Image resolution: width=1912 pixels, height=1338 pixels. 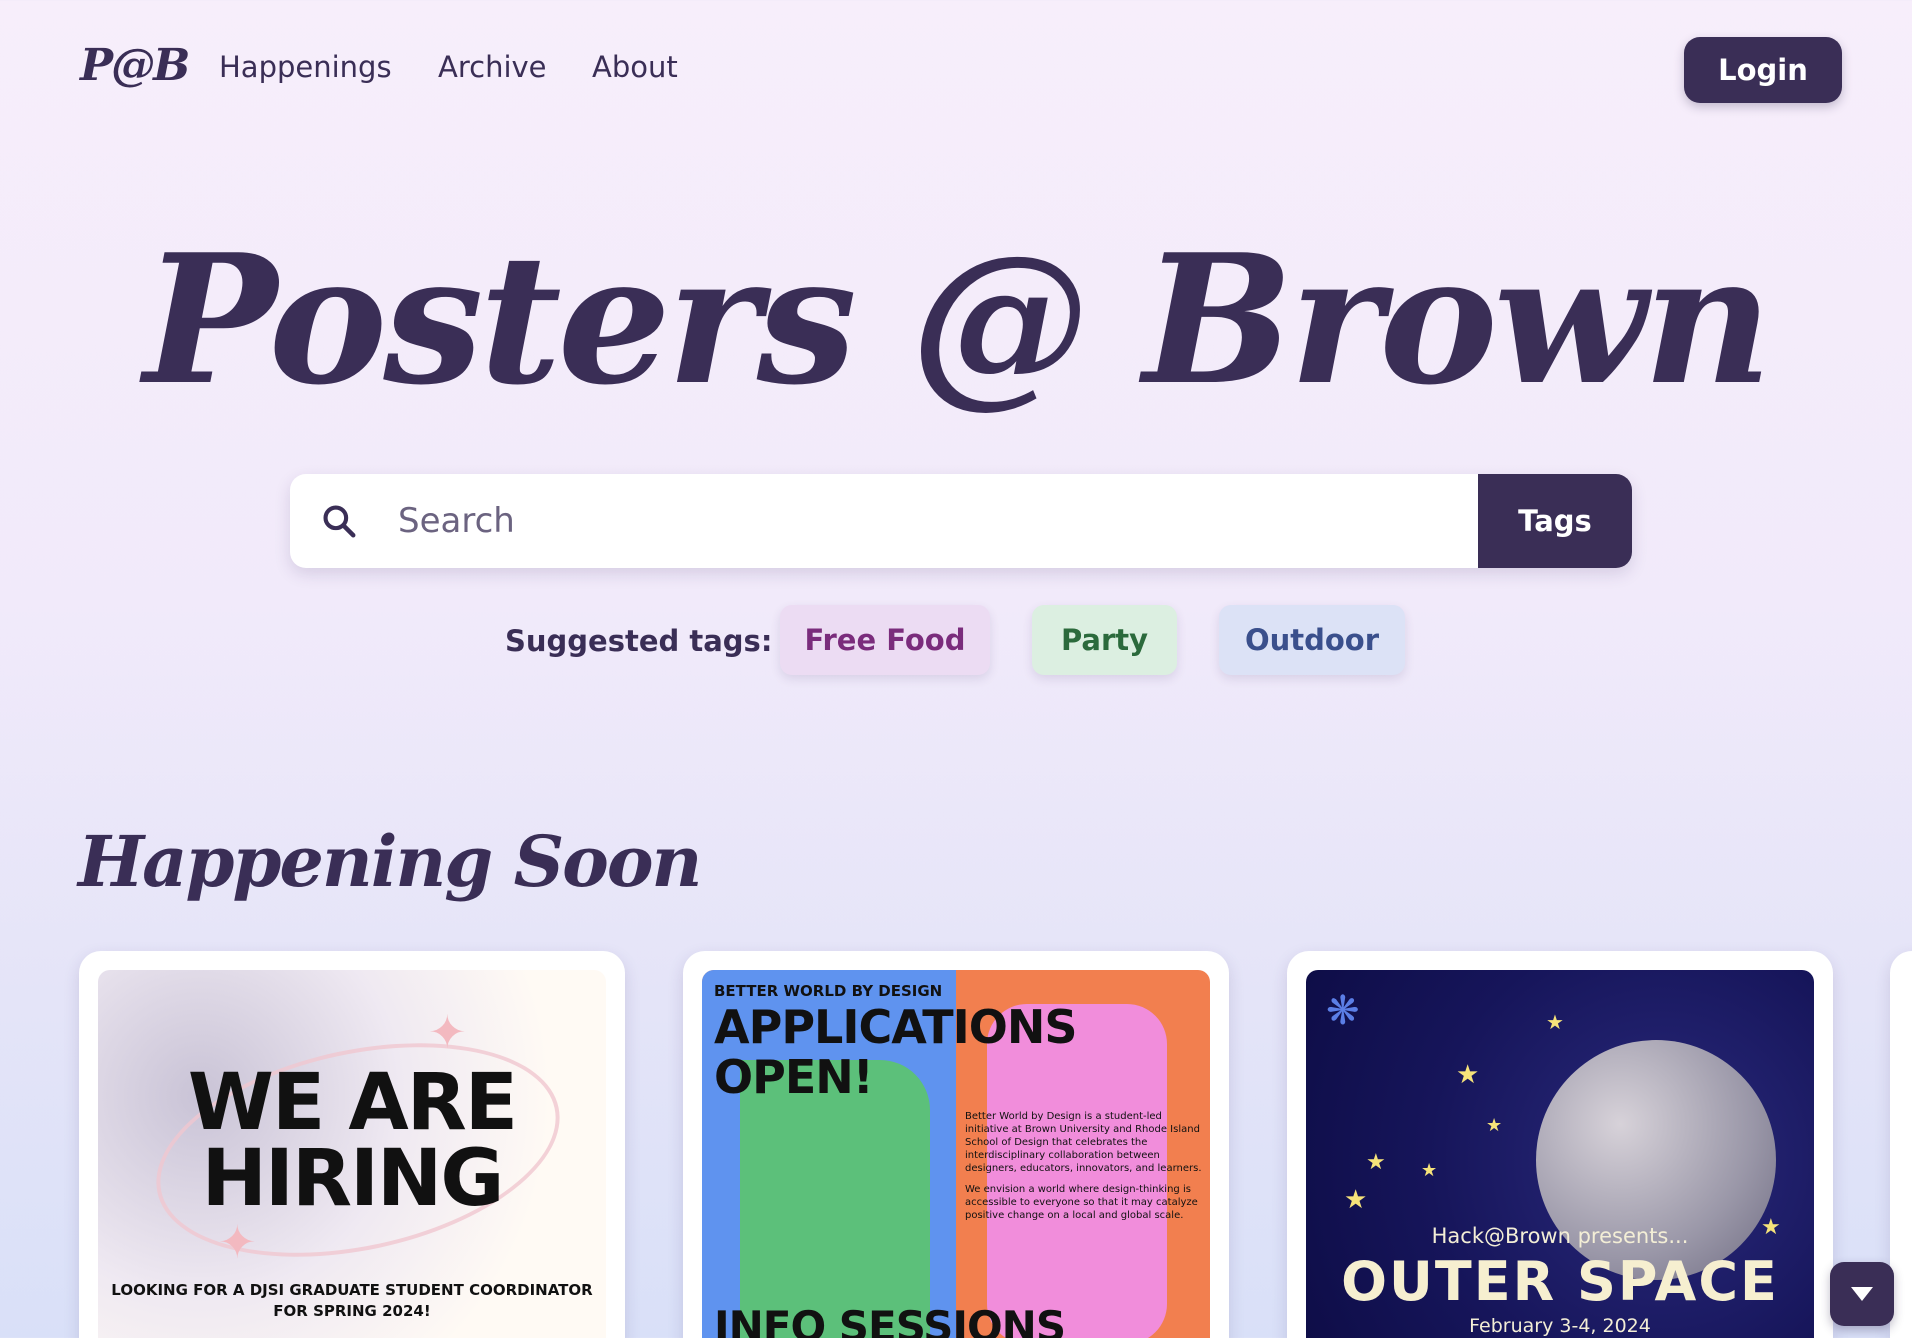 What do you see at coordinates (885, 640) in the screenshot?
I see `tag-chip-free-food: Free Food` at bounding box center [885, 640].